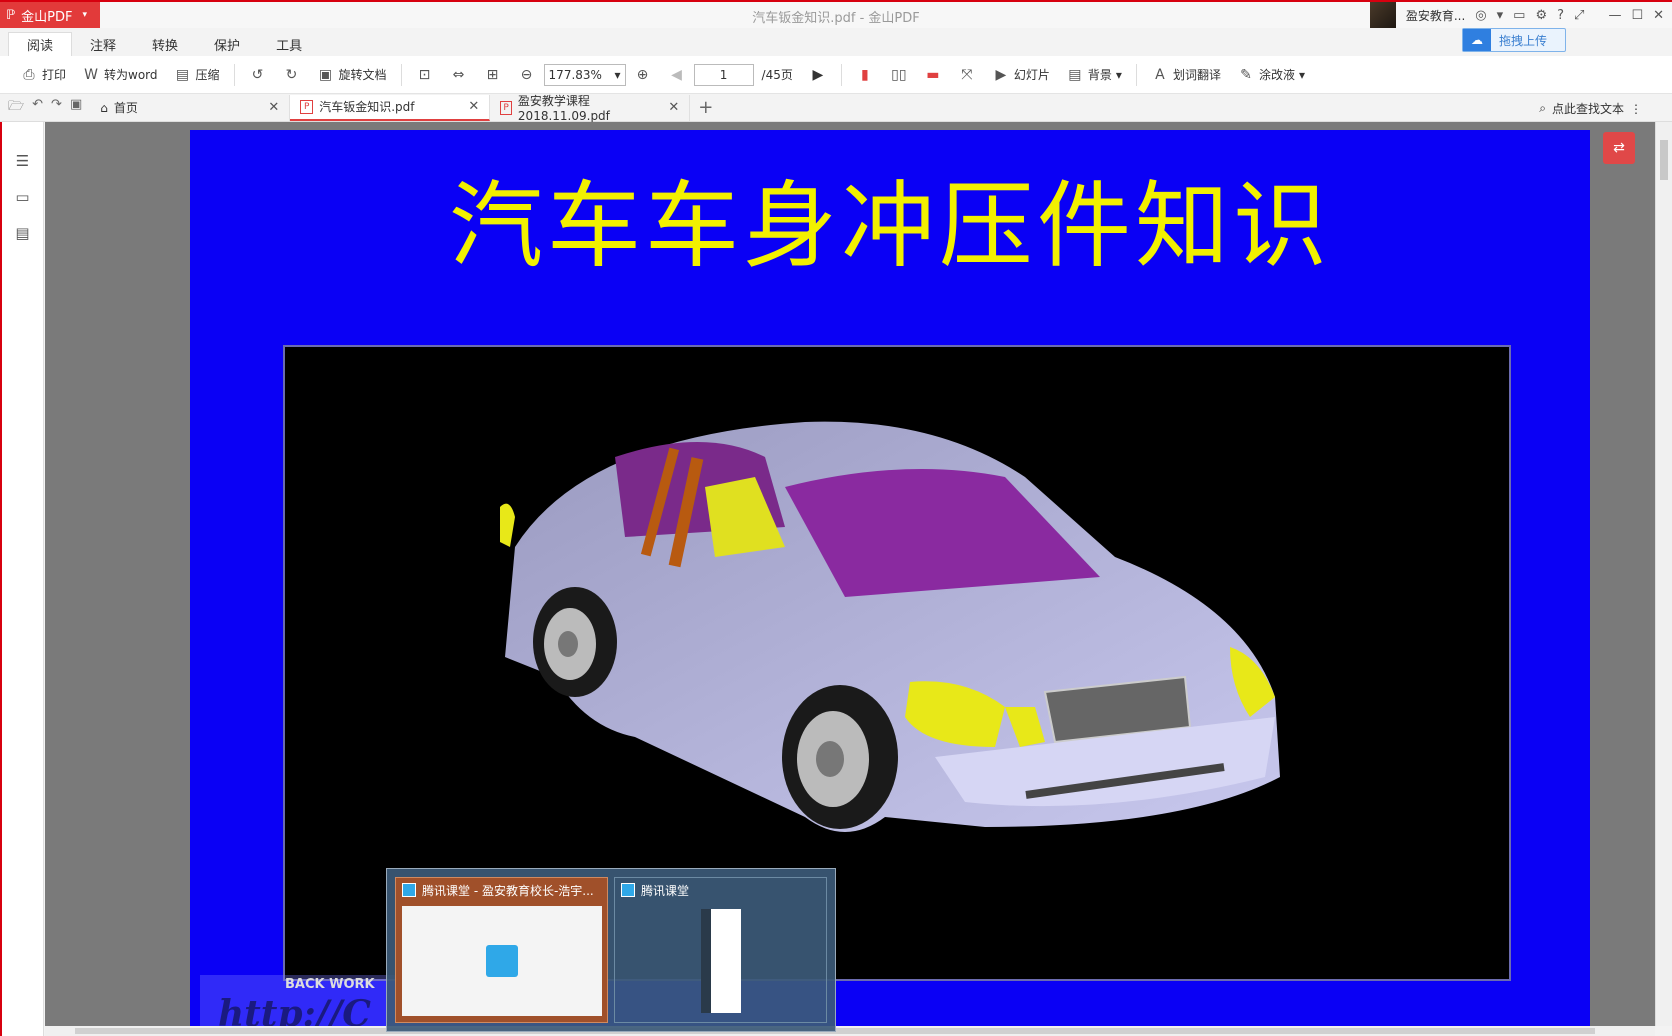 This screenshot has height=1036, width=1672. I want to click on vertical-scrollbar, so click(1663, 574).